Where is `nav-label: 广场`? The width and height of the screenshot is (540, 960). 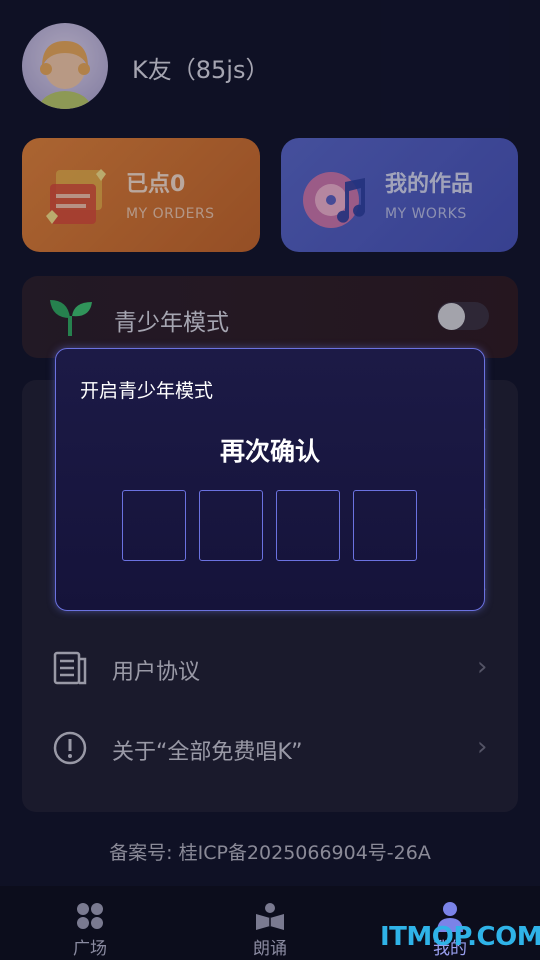
nav-label: 广场 is located at coordinates (90, 949).